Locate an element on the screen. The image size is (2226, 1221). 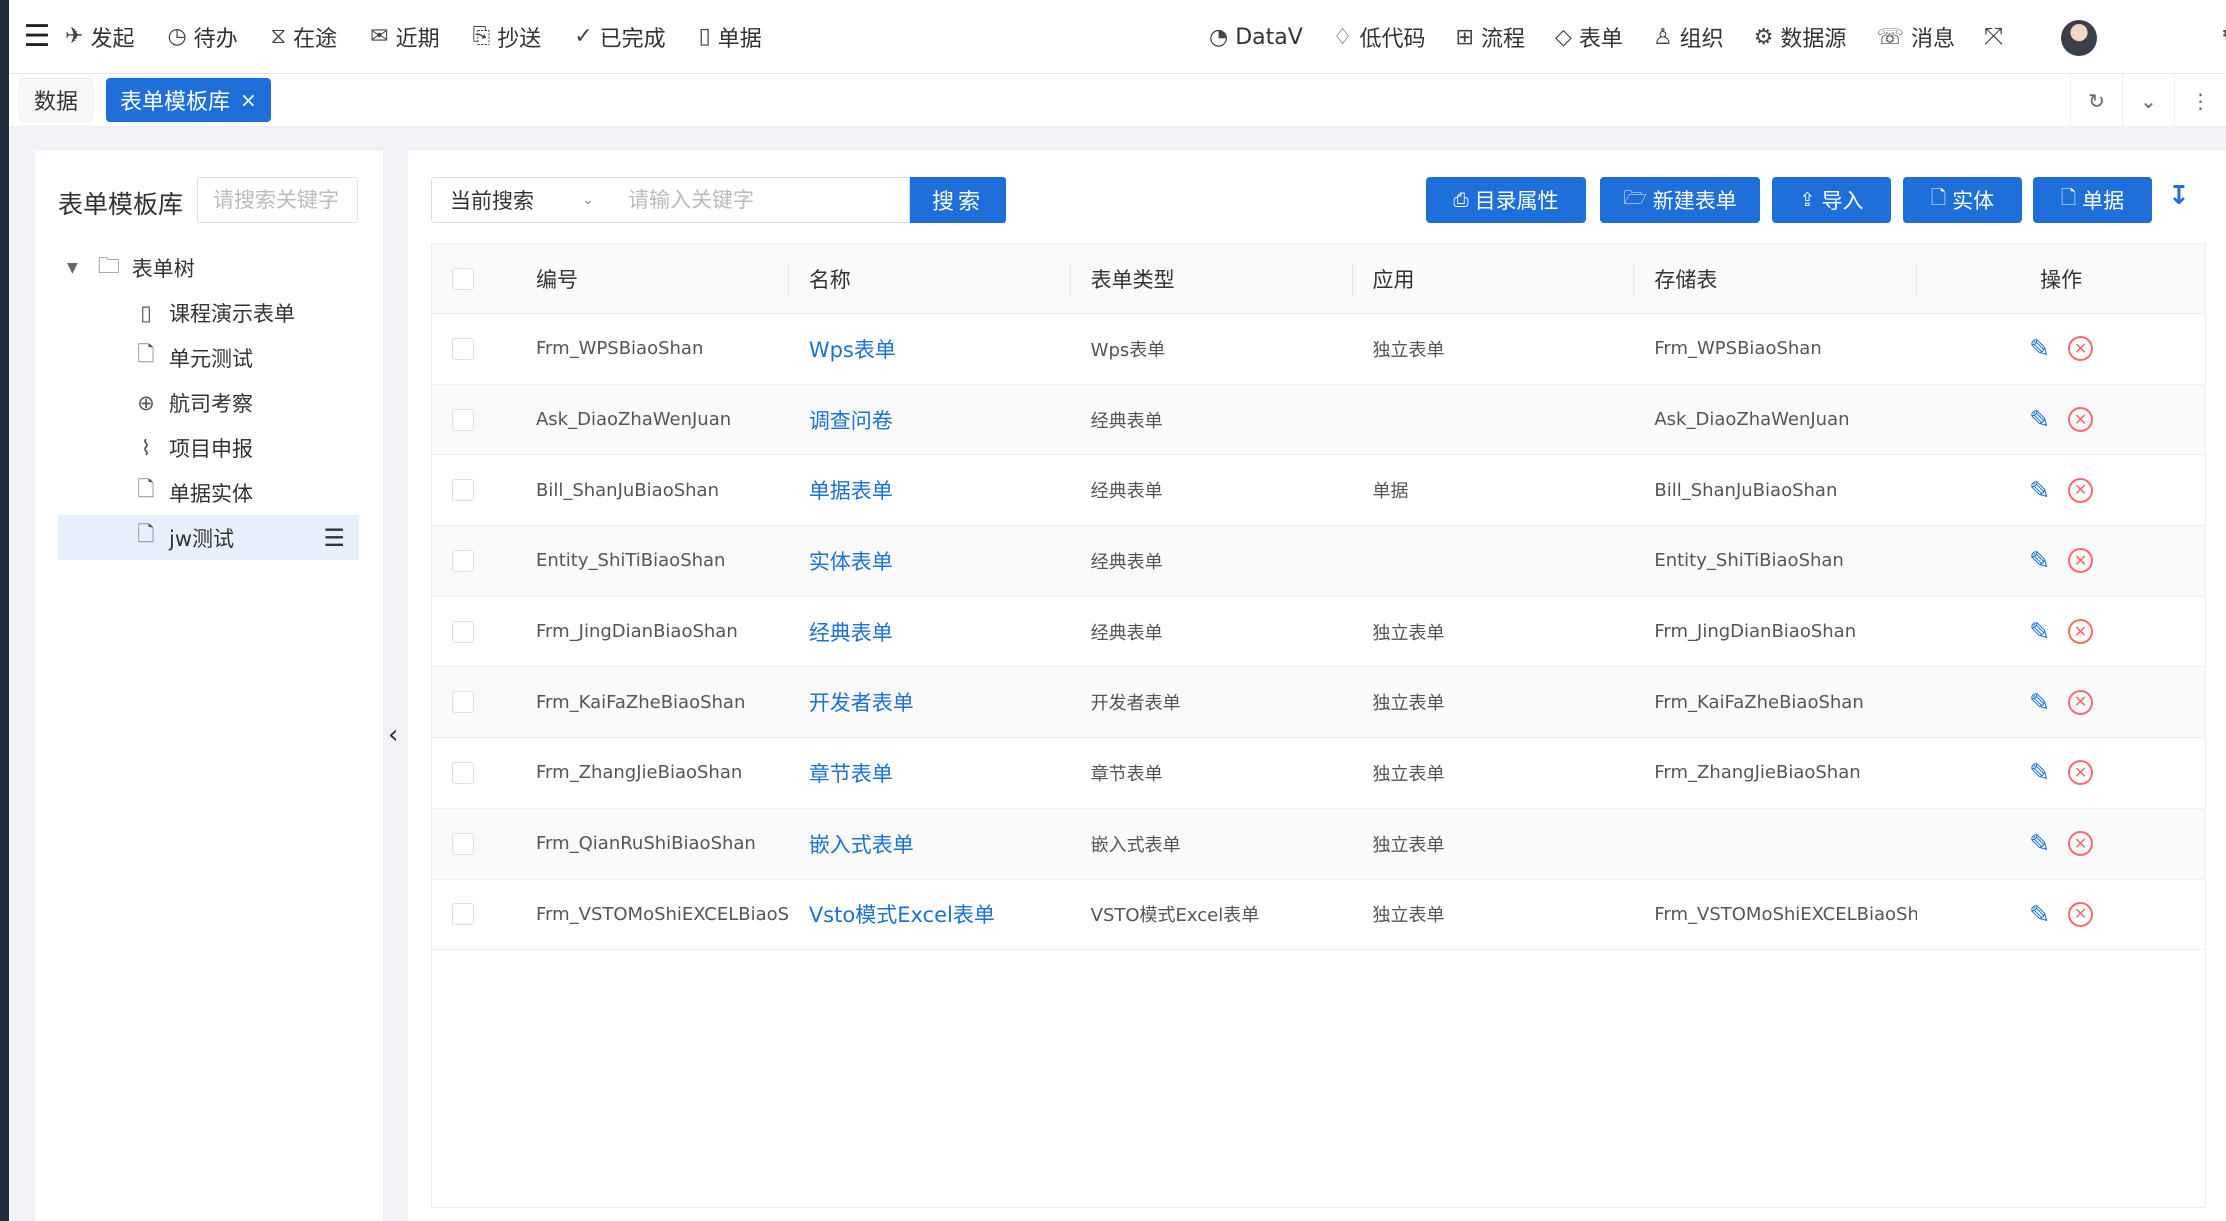
nav-item-recent: ✉ 近期 is located at coordinates (404, 37).